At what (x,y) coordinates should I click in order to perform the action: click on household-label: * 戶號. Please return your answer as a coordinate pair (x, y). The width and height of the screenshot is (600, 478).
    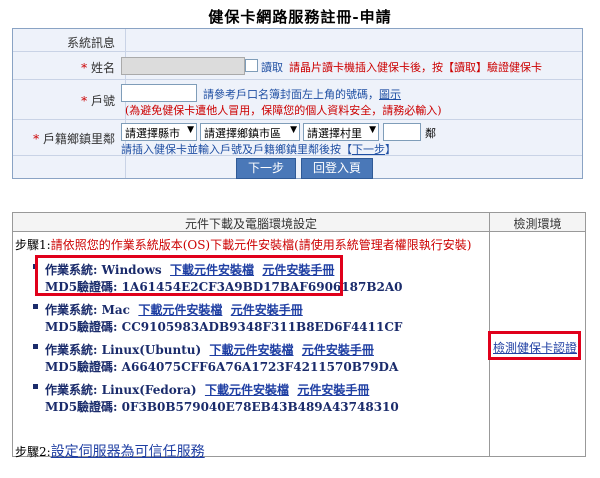
    Looking at the image, I should click on (98, 101).